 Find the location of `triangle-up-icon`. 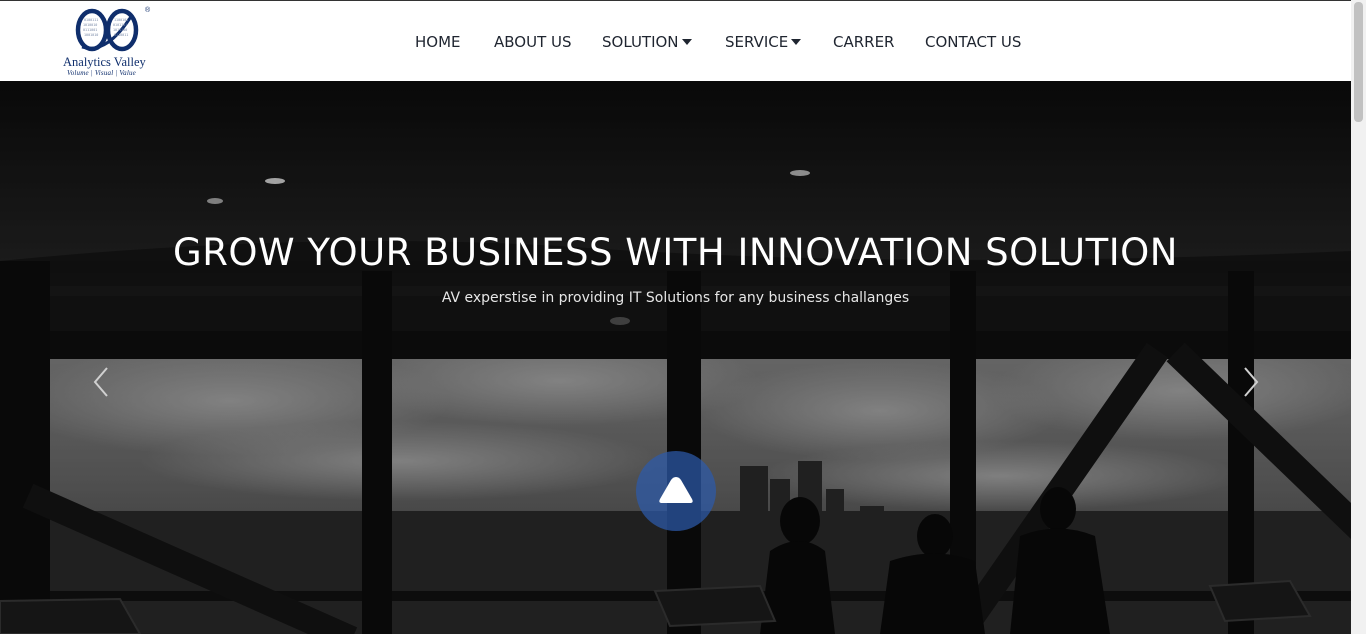

triangle-up-icon is located at coordinates (676, 490).